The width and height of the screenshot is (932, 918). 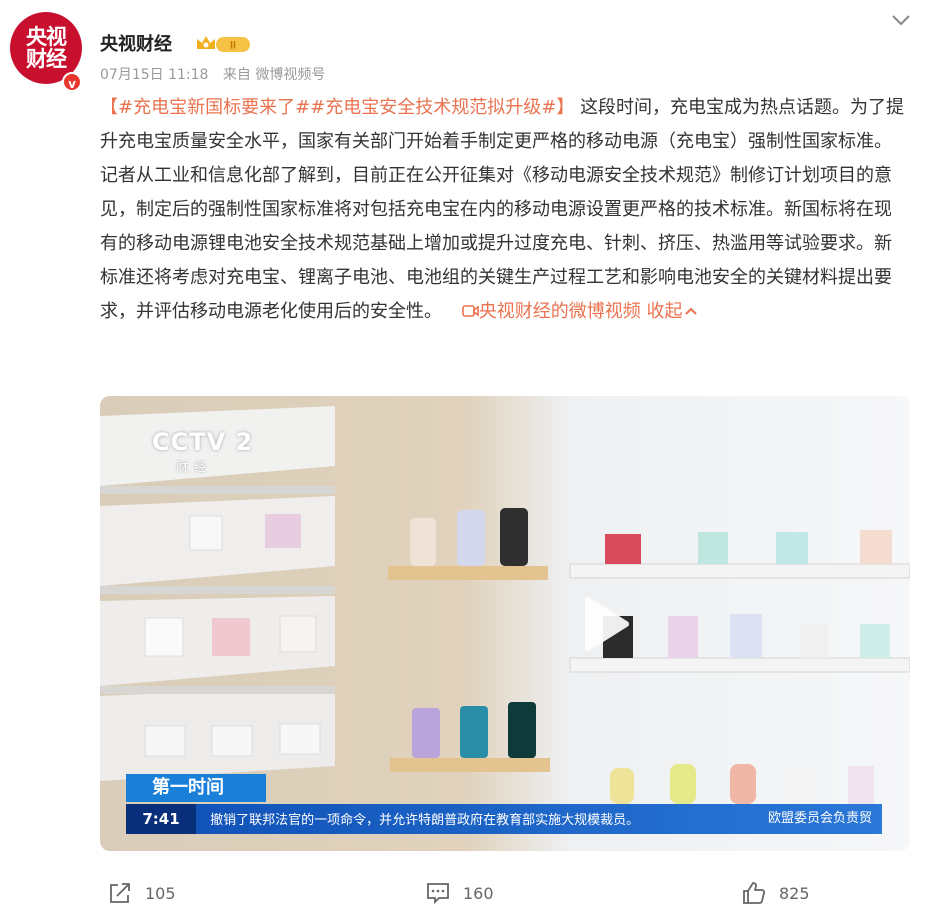 What do you see at coordinates (72, 82) in the screenshot?
I see `verified-badge-icon: v` at bounding box center [72, 82].